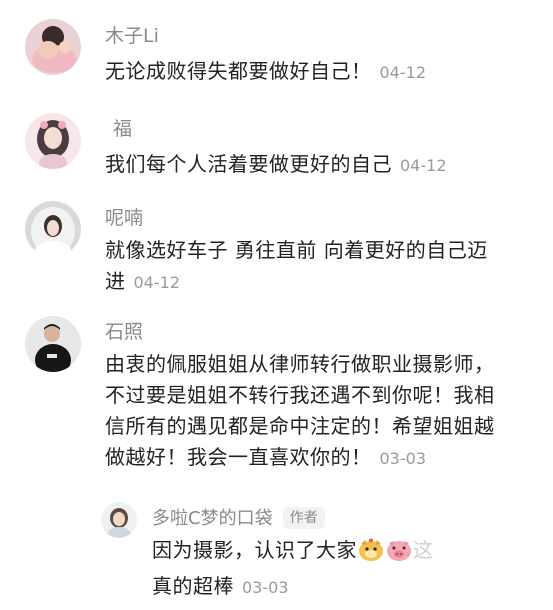  I want to click on reply-body-tail: 这, so click(423, 550).